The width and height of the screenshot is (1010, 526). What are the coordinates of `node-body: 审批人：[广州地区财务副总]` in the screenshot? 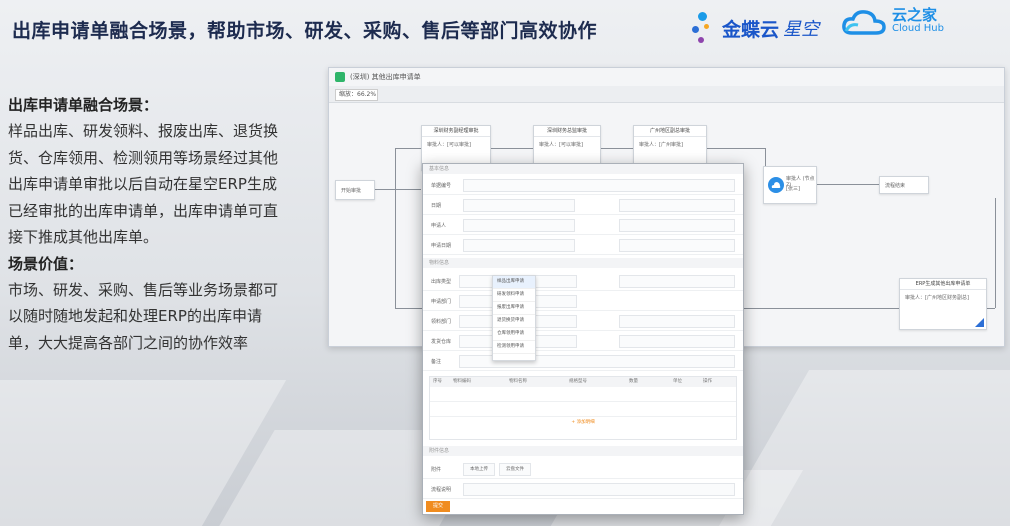 It's located at (937, 298).